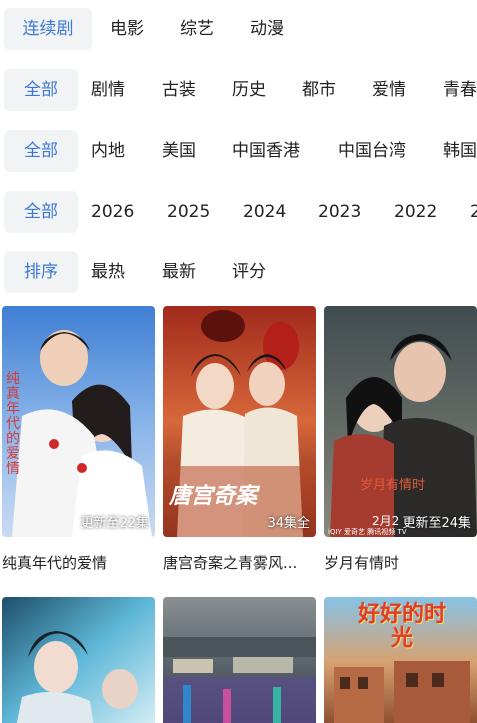 Image resolution: width=477 pixels, height=723 pixels. I want to click on tab-anime: 动漫, so click(267, 29).